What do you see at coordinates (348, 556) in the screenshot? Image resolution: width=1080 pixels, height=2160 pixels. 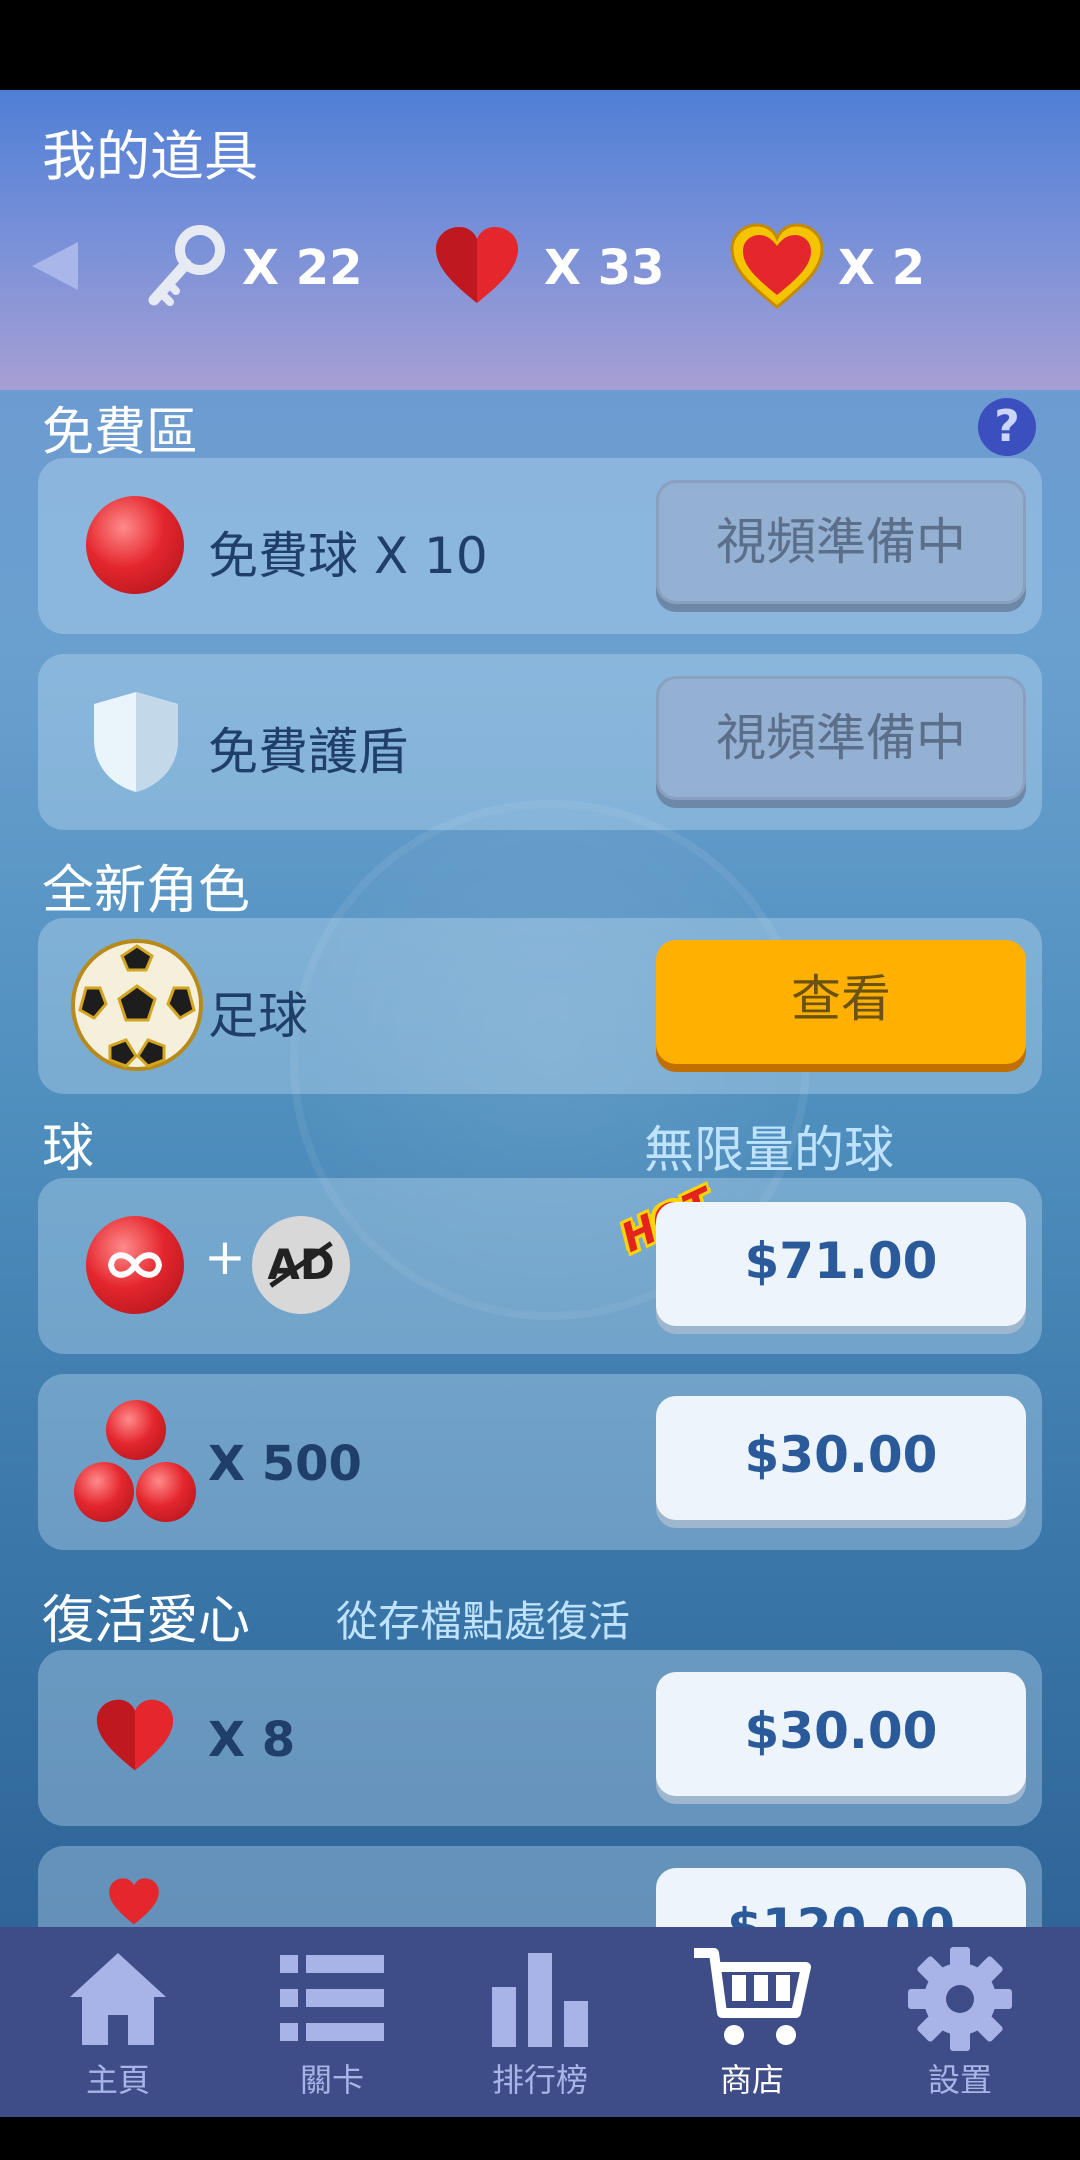 I see `free-ball-label: 免費球 X 10` at bounding box center [348, 556].